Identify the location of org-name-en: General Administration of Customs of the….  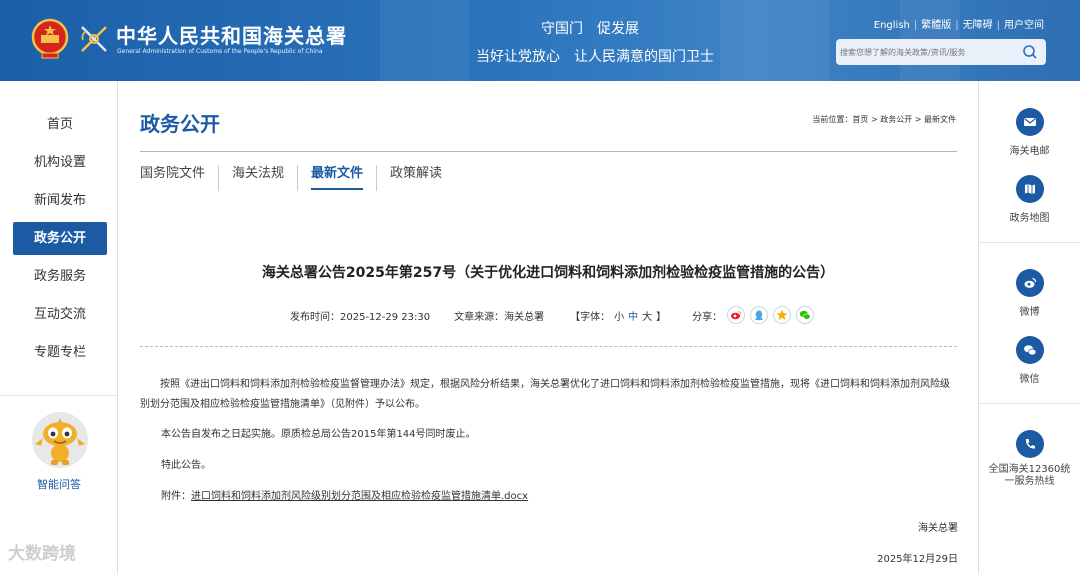
(220, 51).